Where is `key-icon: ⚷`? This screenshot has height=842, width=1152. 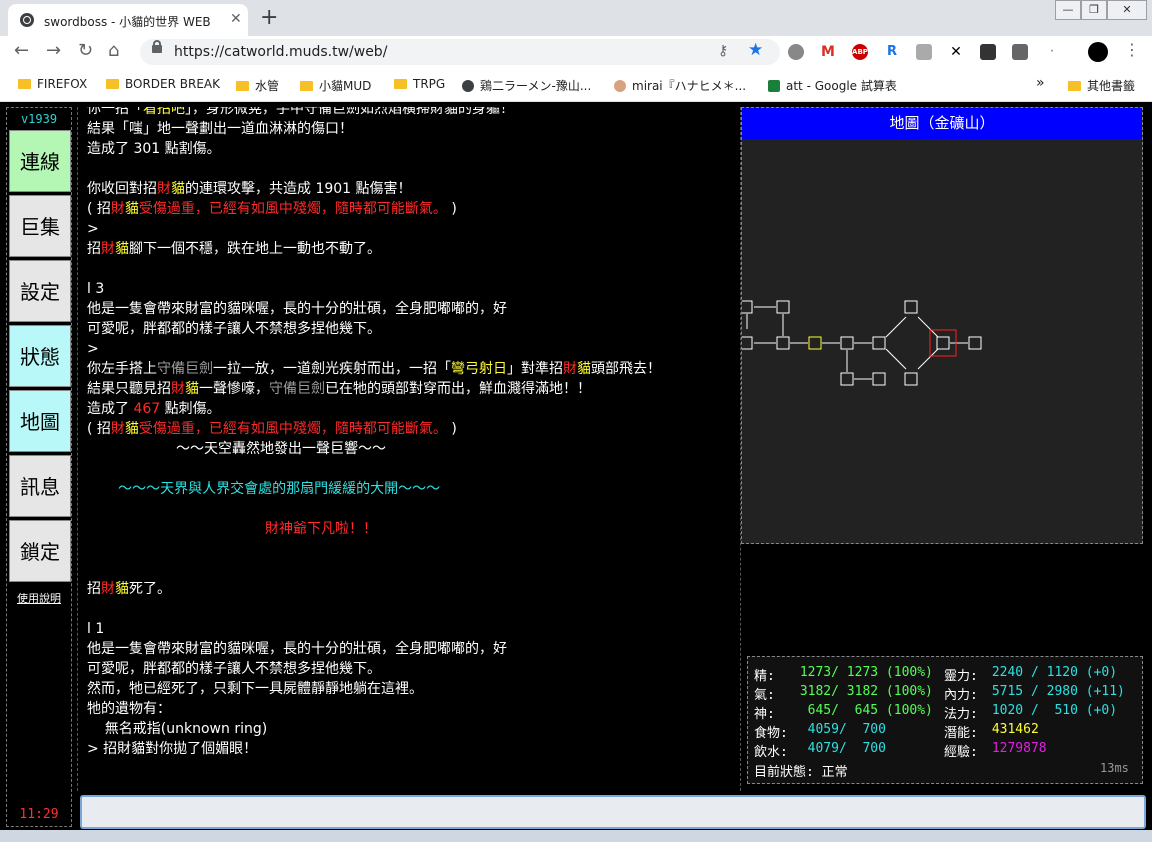
key-icon: ⚷ is located at coordinates (723, 51).